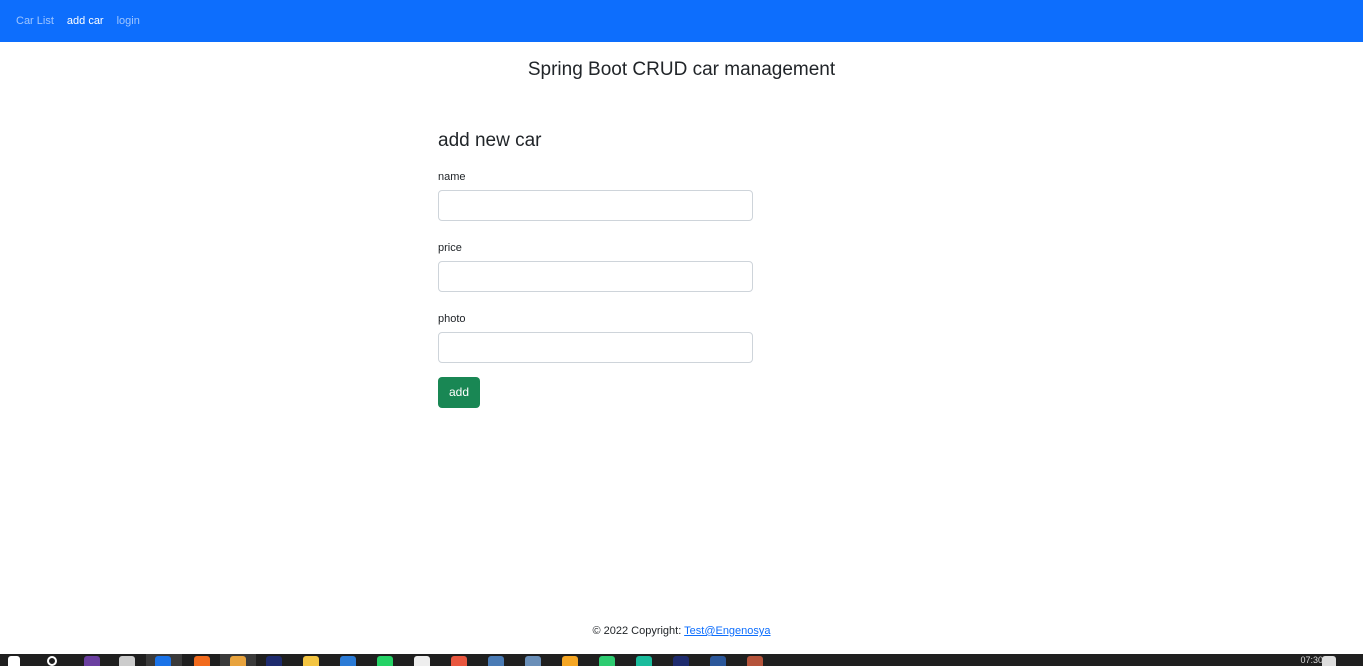 Image resolution: width=1363 pixels, height=666 pixels. I want to click on store-icon, so click(127, 661).